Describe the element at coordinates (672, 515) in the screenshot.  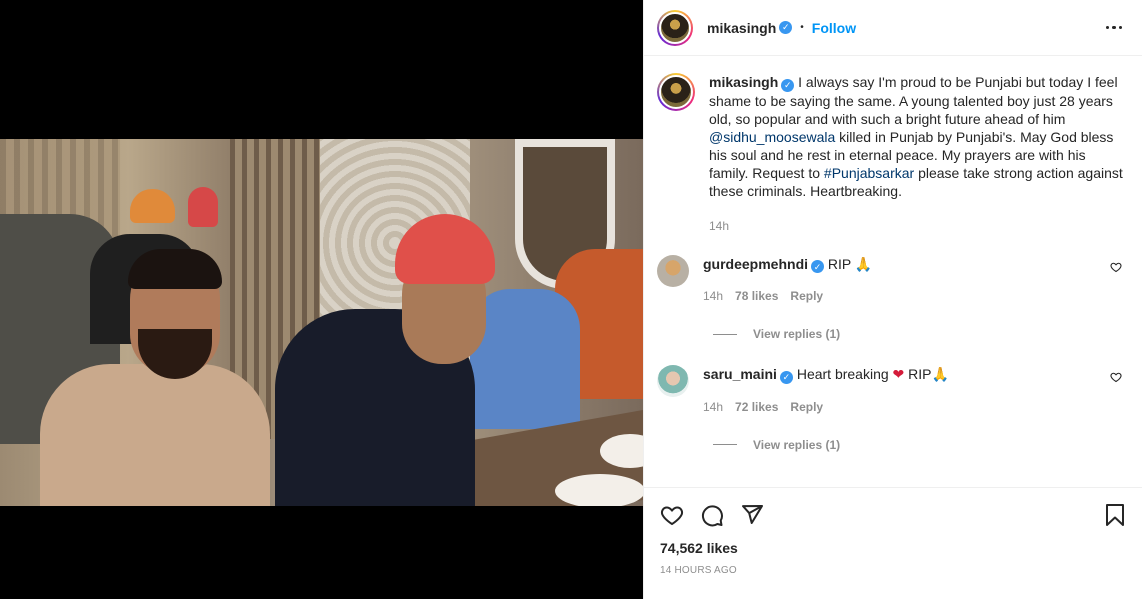
I see `heart-icon` at that location.